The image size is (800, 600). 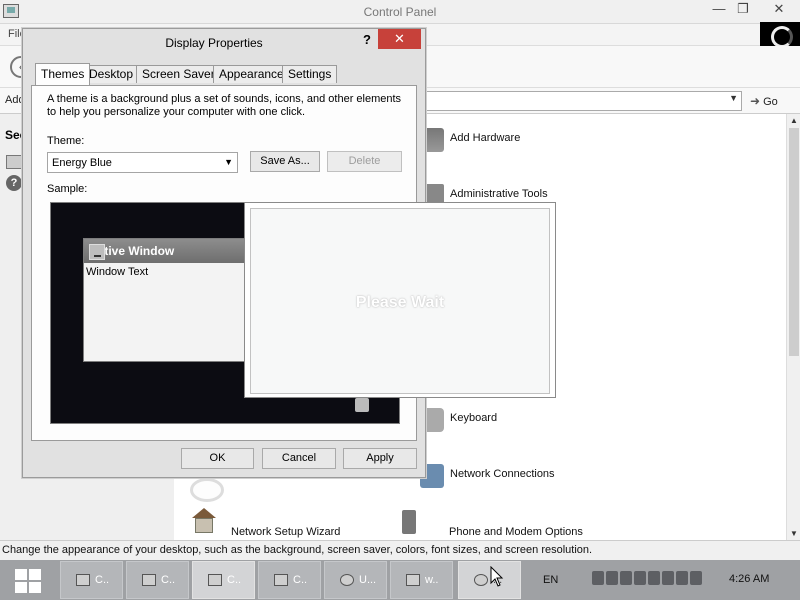 I want to click on stack-icon, so click(x=413, y=580).